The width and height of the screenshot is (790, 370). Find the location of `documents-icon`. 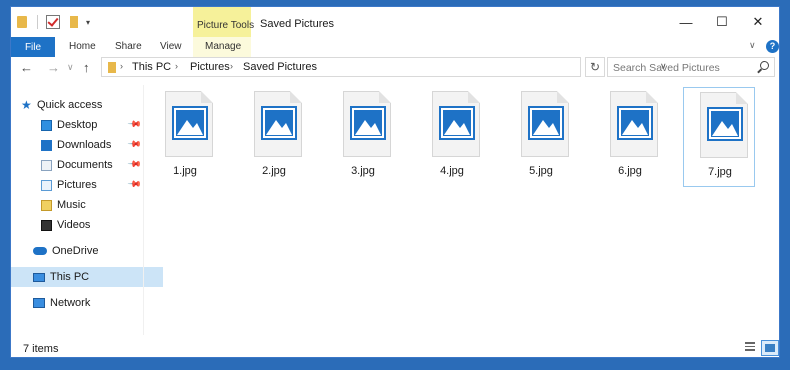

documents-icon is located at coordinates (46, 165).